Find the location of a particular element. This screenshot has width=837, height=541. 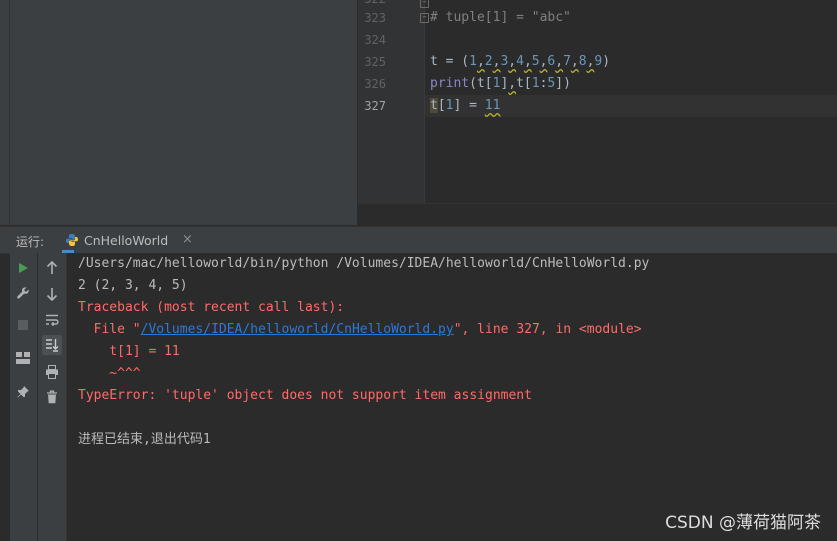

layout-icon is located at coordinates (23, 358).